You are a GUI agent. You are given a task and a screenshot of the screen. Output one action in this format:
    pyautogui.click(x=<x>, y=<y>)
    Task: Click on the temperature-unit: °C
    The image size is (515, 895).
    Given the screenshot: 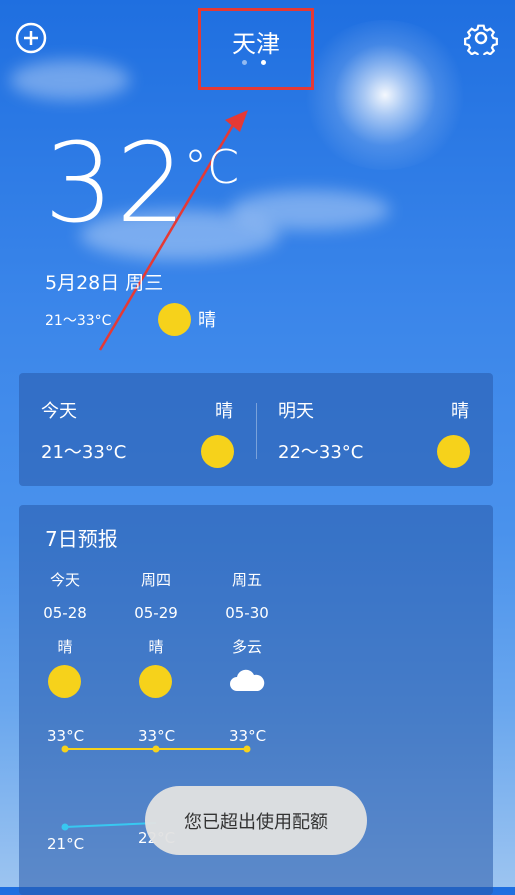 What is the action you would take?
    pyautogui.click(x=212, y=167)
    